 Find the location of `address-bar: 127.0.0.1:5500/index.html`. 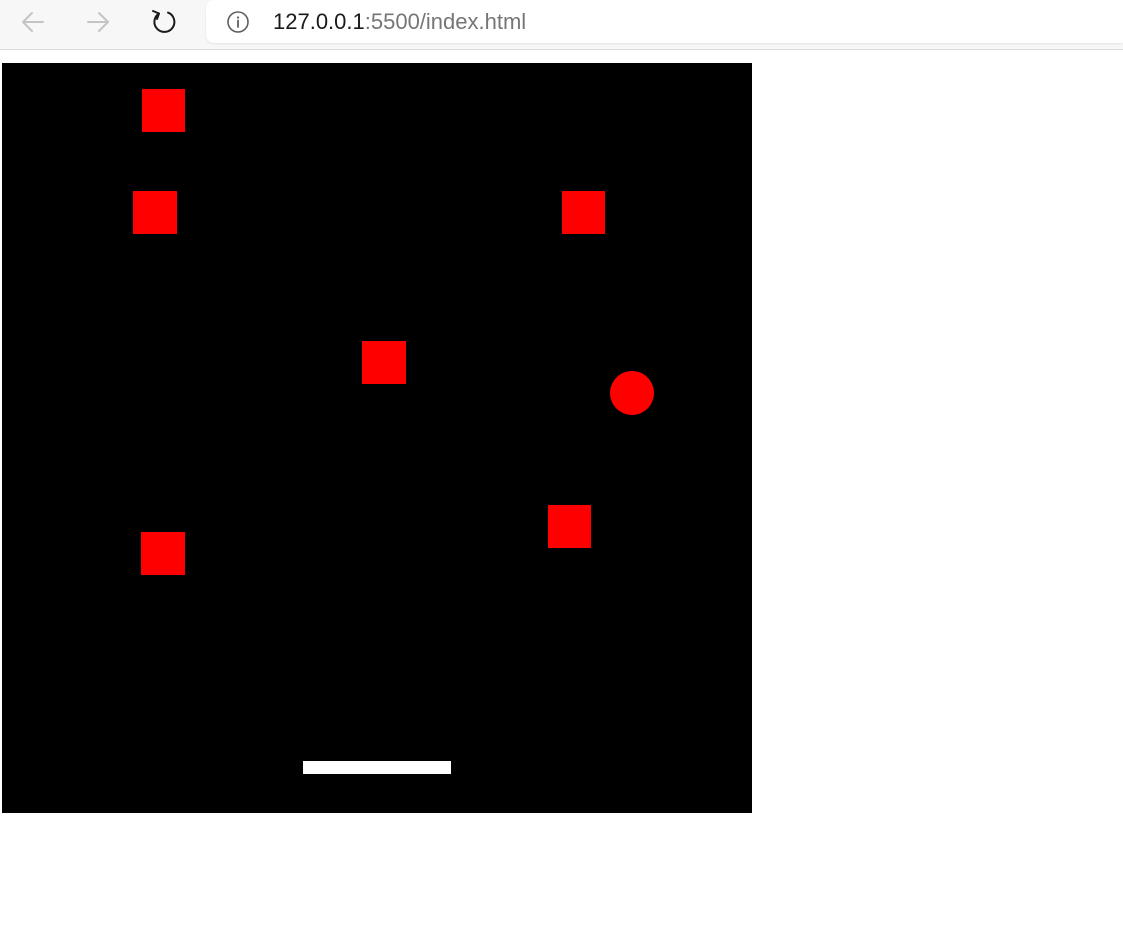

address-bar: 127.0.0.1:5500/index.html is located at coordinates (664, 21).